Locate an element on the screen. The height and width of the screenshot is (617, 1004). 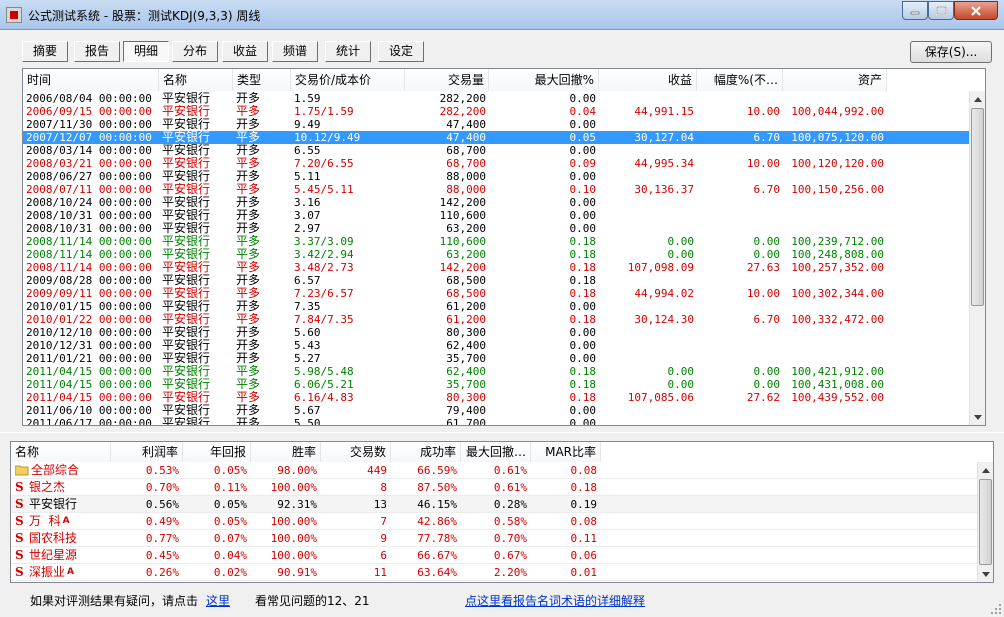
summary-scroll-thumb is located at coordinates (985, 522).